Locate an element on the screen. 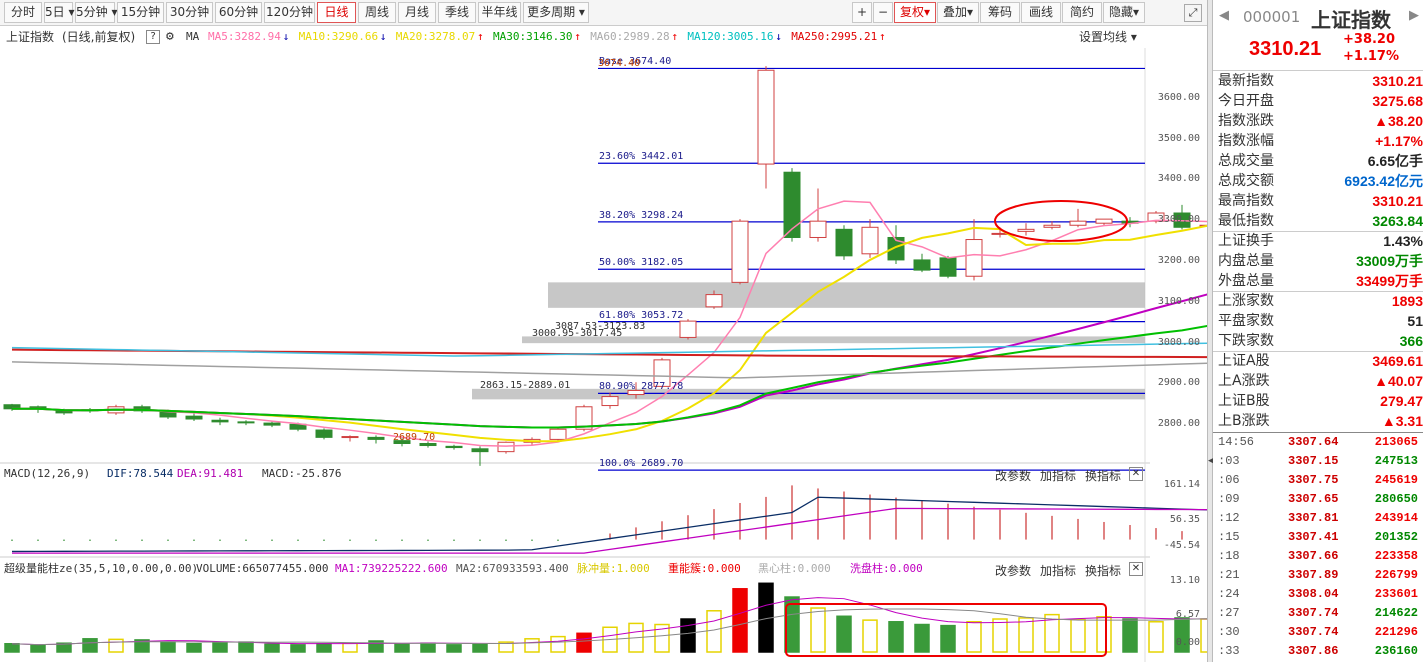  tick-row-6: :18 3307.66 223358 is located at coordinates (1318, 556).